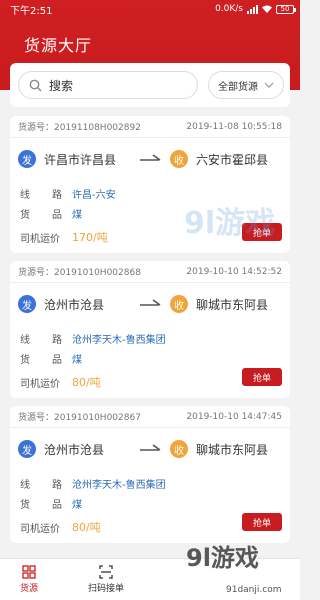 The image size is (320, 600). What do you see at coordinates (58, 45) in the screenshot?
I see `page-title: 货源大厅` at bounding box center [58, 45].